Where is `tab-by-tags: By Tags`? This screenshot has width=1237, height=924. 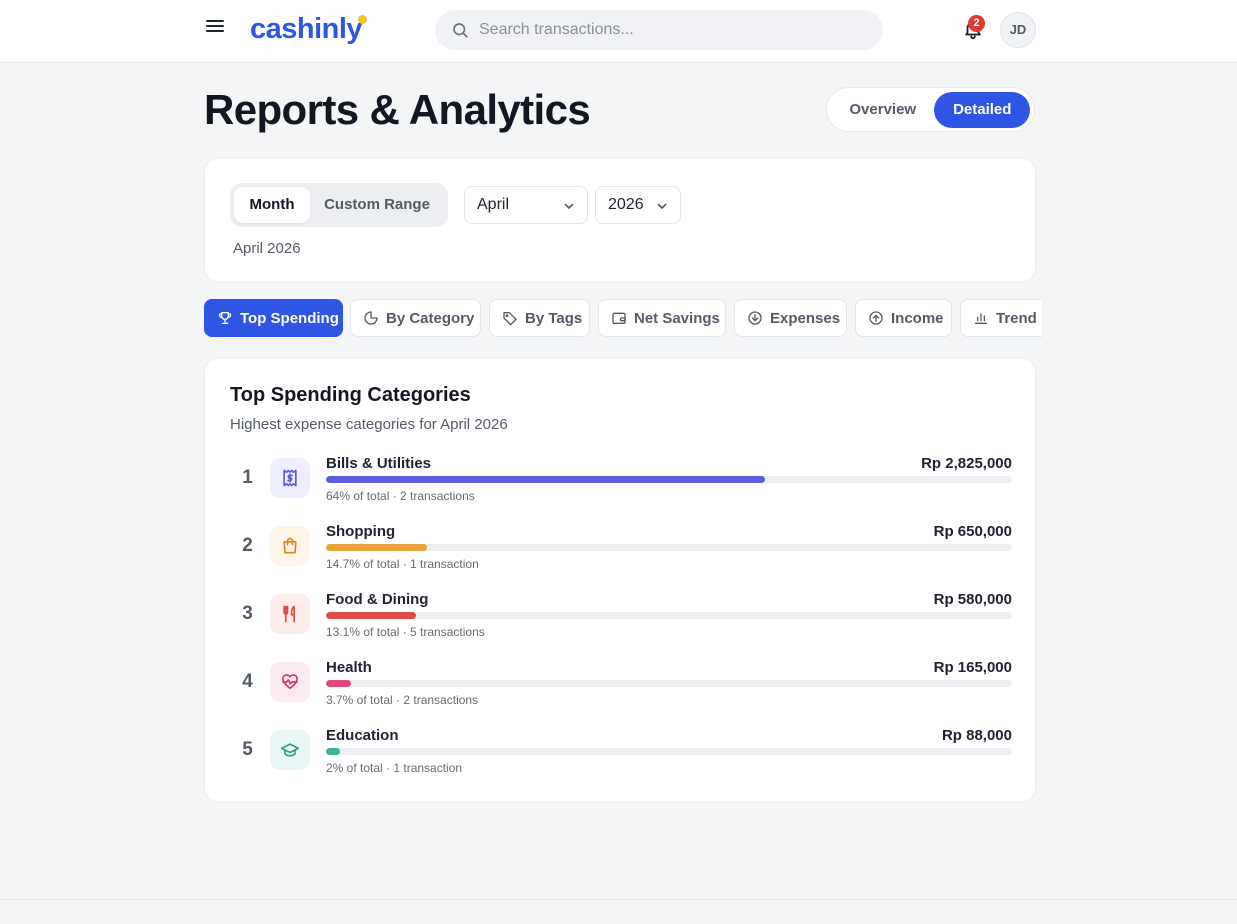
tab-by-tags: By Tags is located at coordinates (539, 318).